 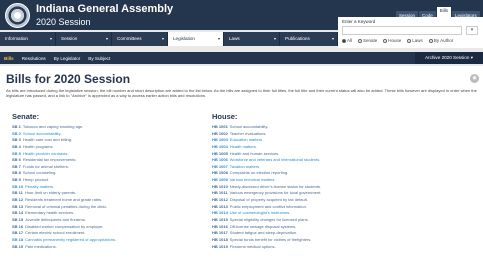 What do you see at coordinates (107, 247) in the screenshot?
I see `bill-link: SB 19 Pain medications.` at bounding box center [107, 247].